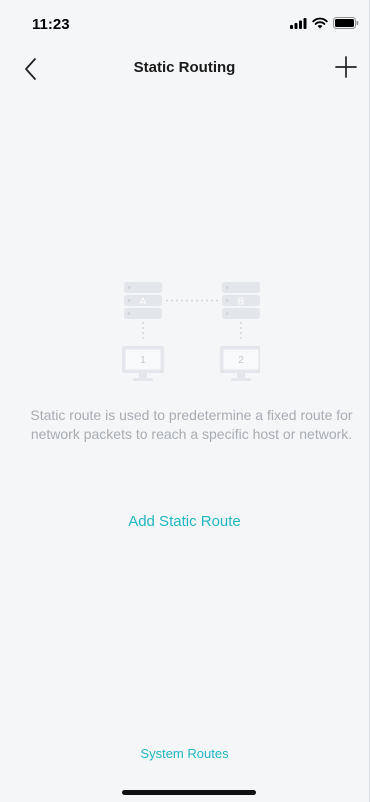 This screenshot has width=370, height=802. I want to click on home-indicator, so click(189, 792).